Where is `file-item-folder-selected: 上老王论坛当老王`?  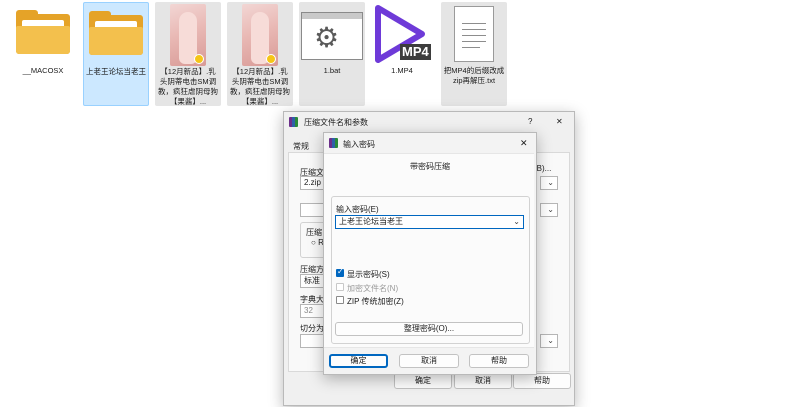
file-item-folder-selected: 上老王论坛当老王 is located at coordinates (116, 54).